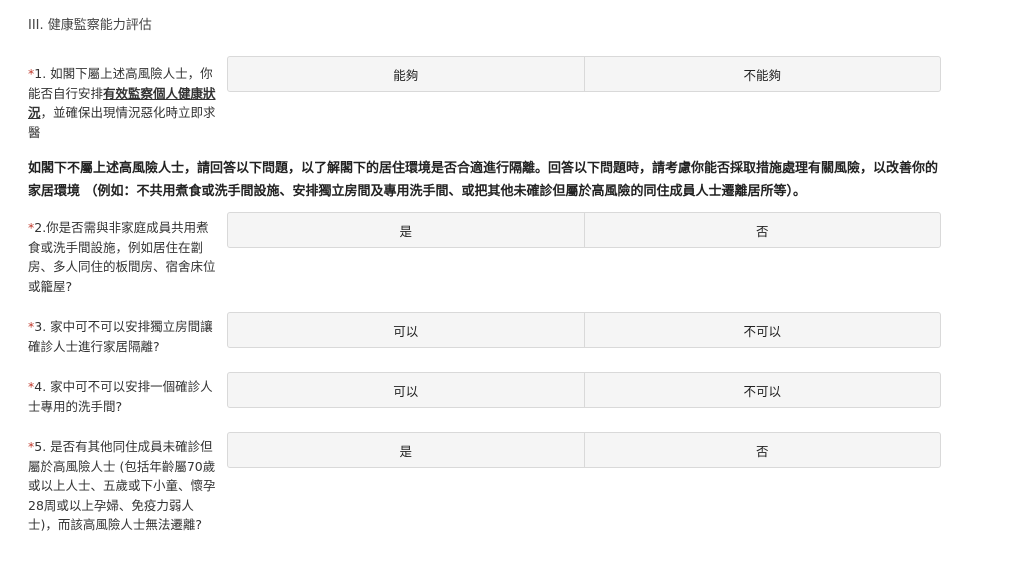 This screenshot has height=565, width=1024. I want to click on option-unable-button: 不能夠, so click(762, 74).